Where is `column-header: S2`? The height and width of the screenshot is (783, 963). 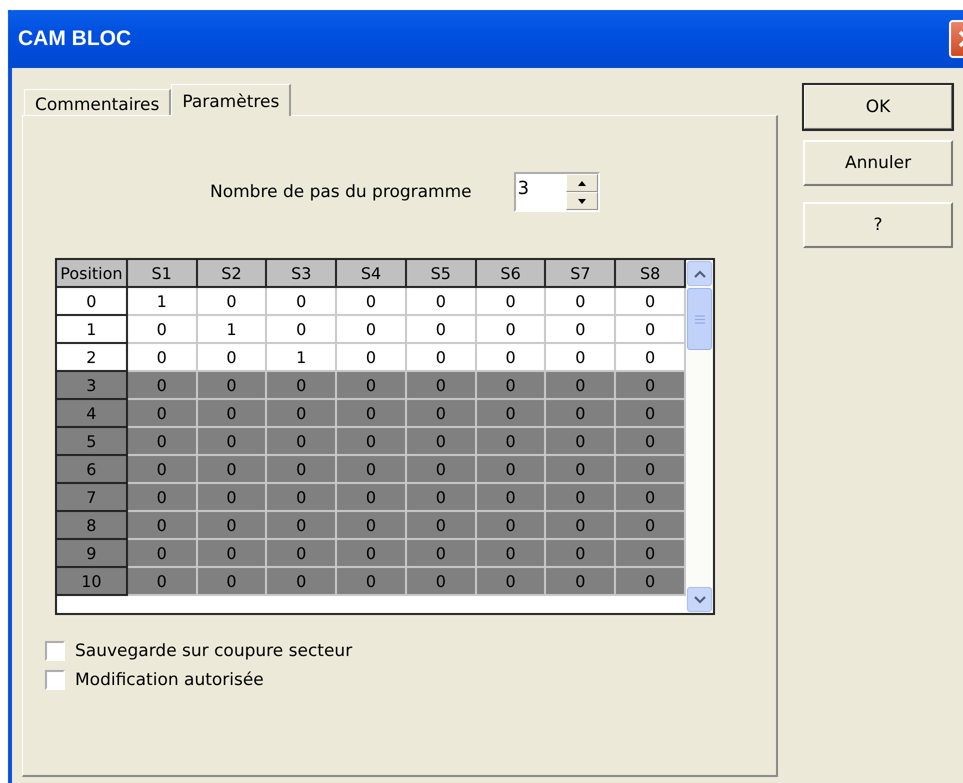
column-header: S2 is located at coordinates (233, 274).